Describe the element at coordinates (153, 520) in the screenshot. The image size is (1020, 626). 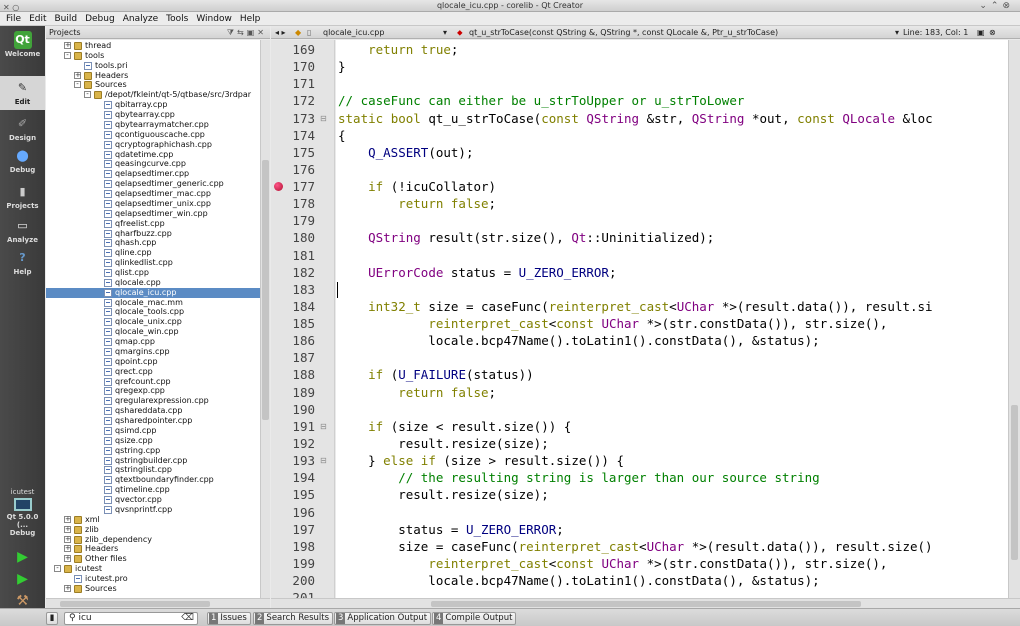
I see `tree-folder: + xml` at that location.